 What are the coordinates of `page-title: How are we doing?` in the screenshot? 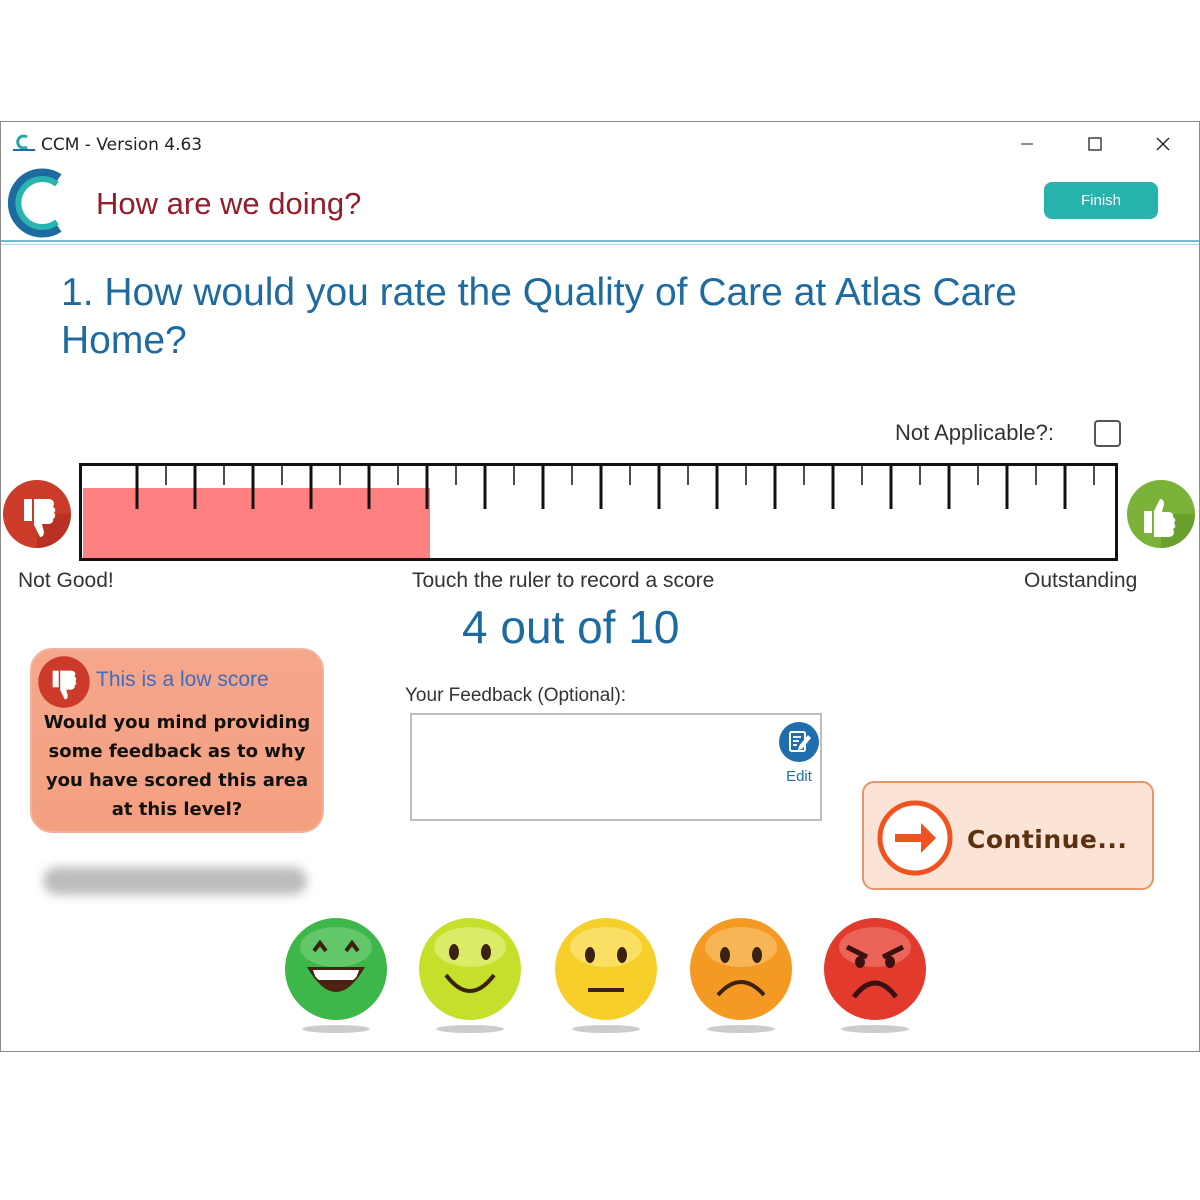 It's located at (229, 203).